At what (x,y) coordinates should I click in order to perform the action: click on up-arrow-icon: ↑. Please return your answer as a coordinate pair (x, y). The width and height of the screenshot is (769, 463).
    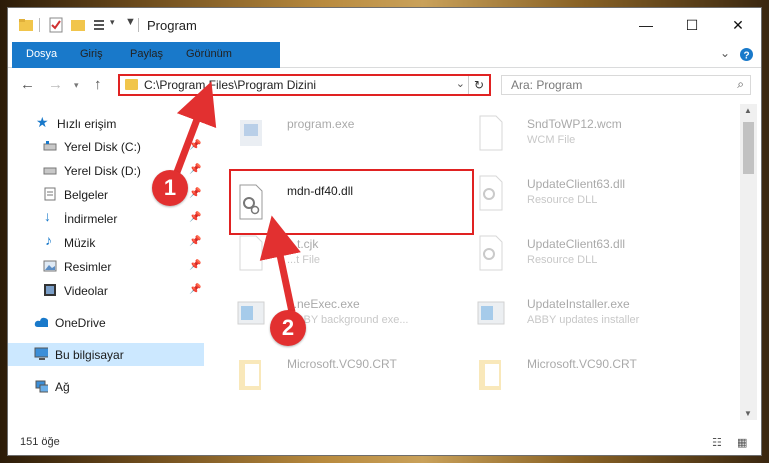
    Looking at the image, I should click on (98, 84).